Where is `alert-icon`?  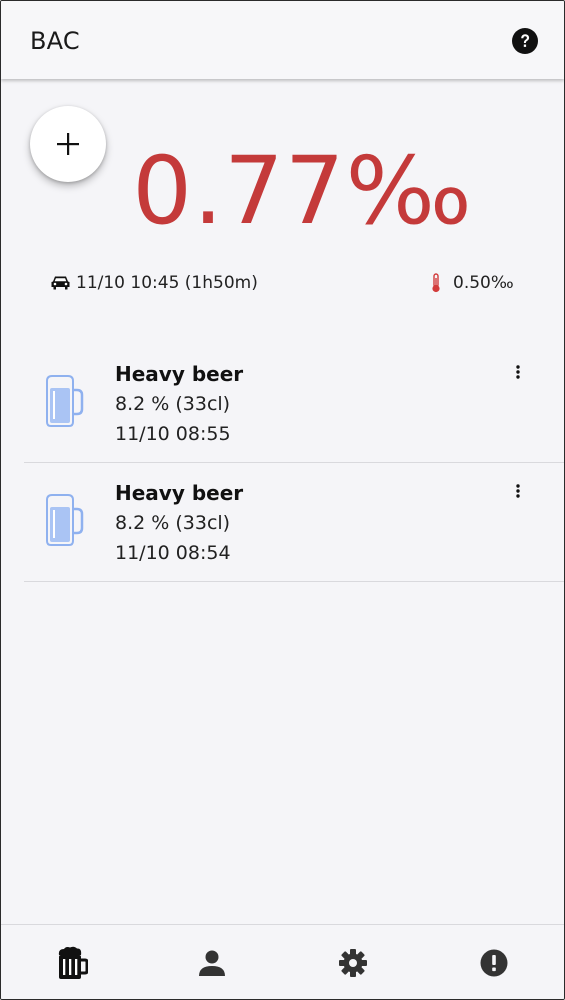
alert-icon is located at coordinates (494, 963).